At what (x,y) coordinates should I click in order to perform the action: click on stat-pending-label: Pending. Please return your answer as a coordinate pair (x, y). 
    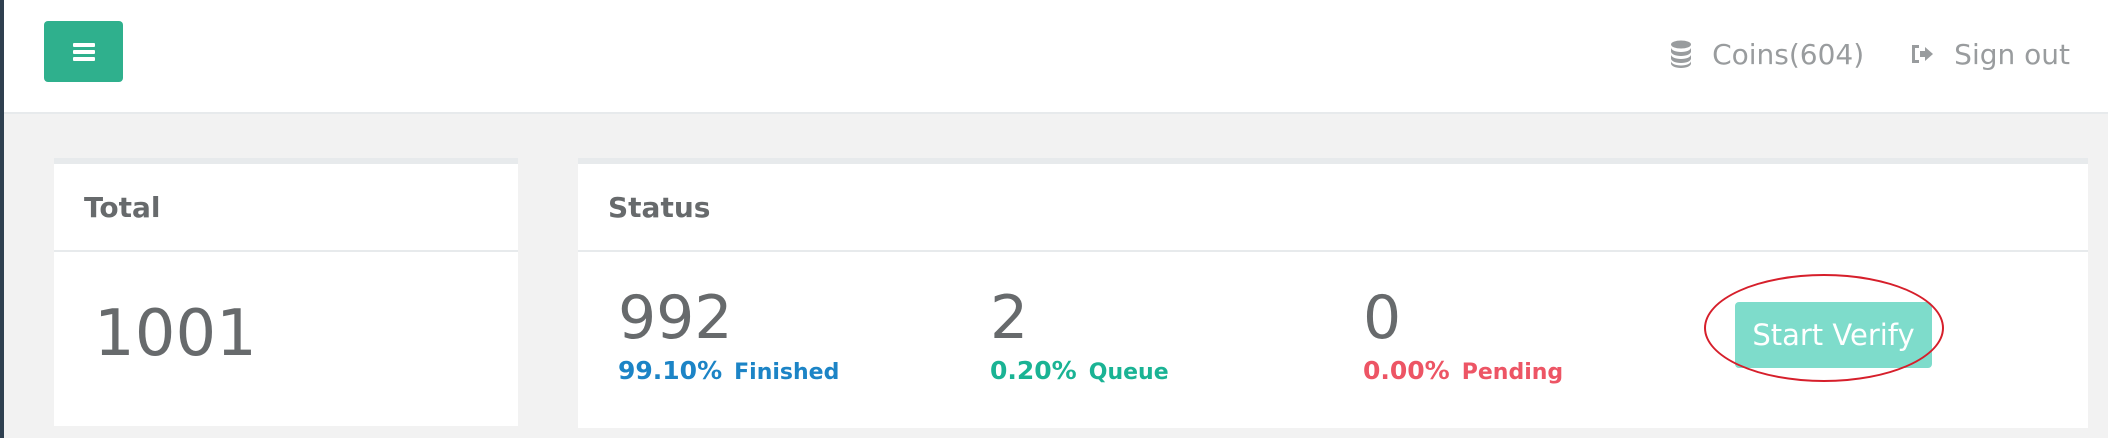
    Looking at the image, I should click on (1512, 372).